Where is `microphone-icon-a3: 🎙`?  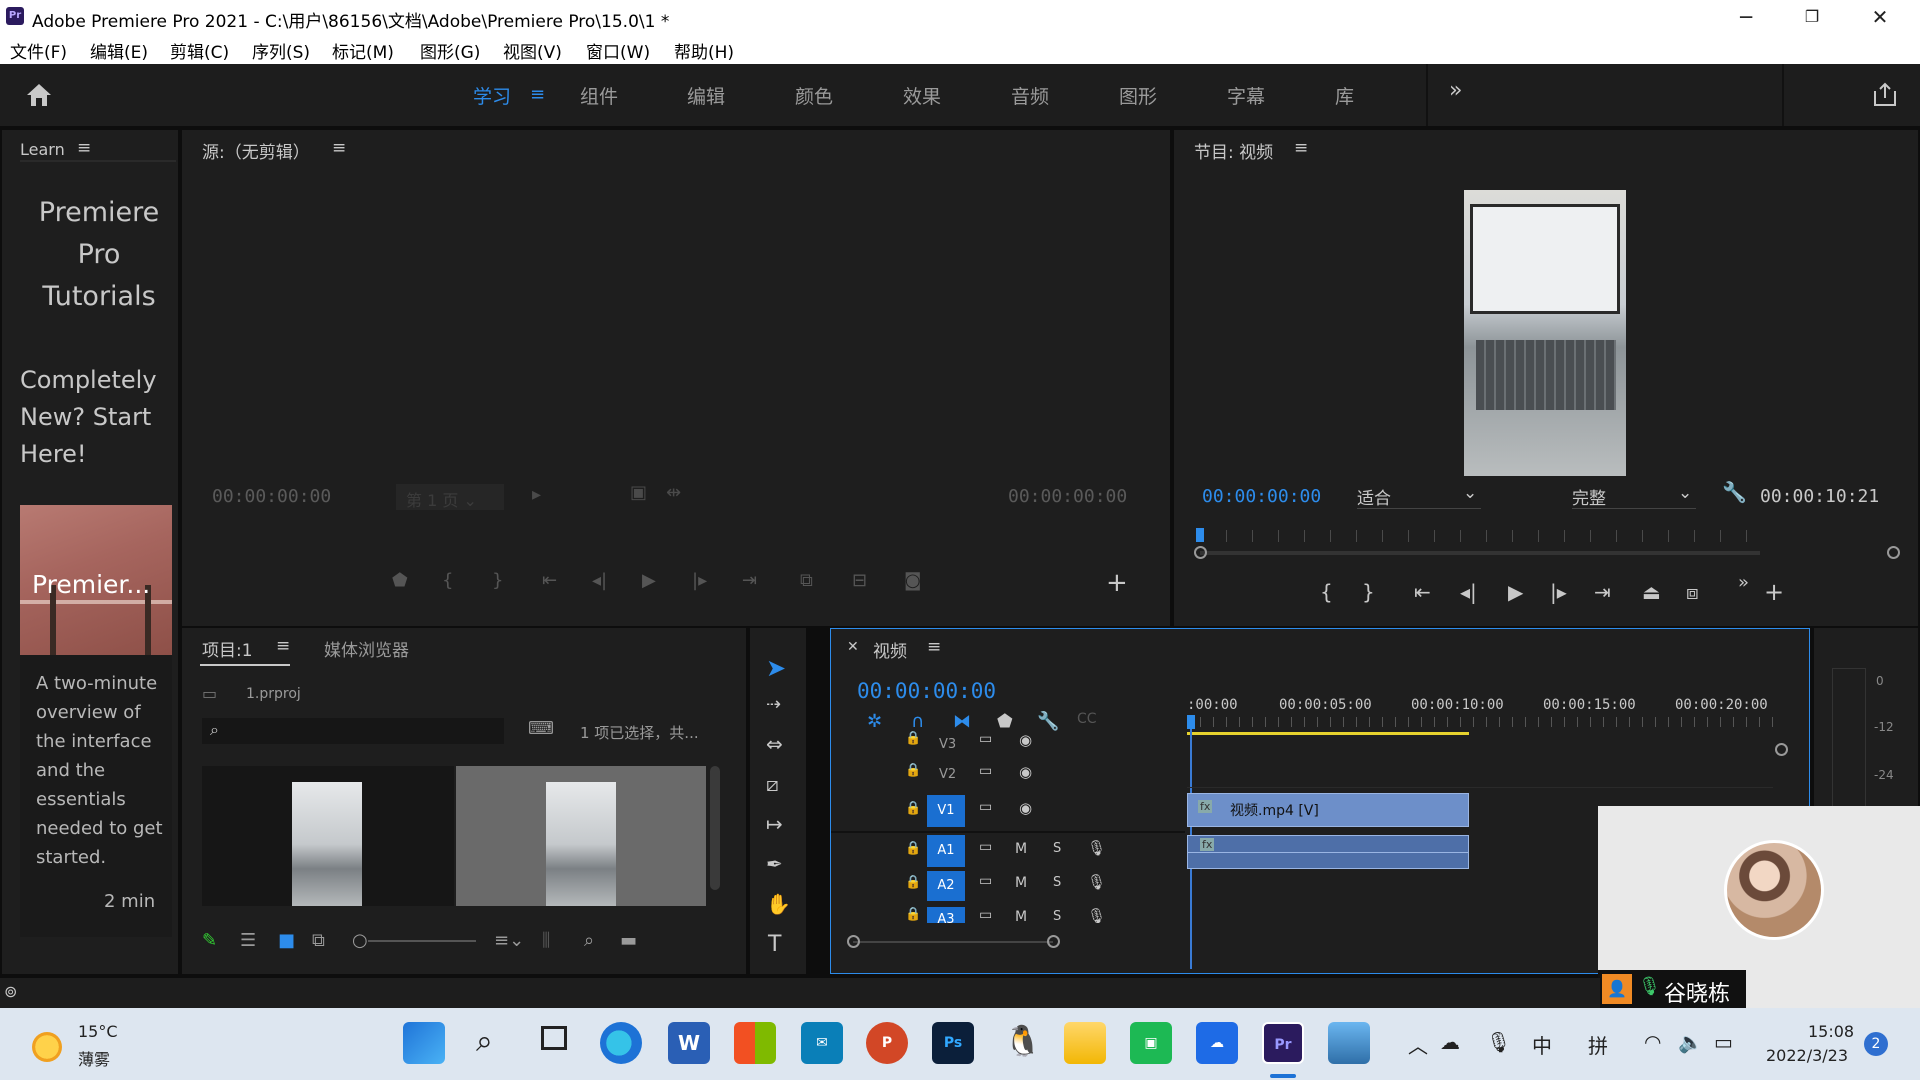
microphone-icon-a3: 🎙 is located at coordinates (1096, 915).